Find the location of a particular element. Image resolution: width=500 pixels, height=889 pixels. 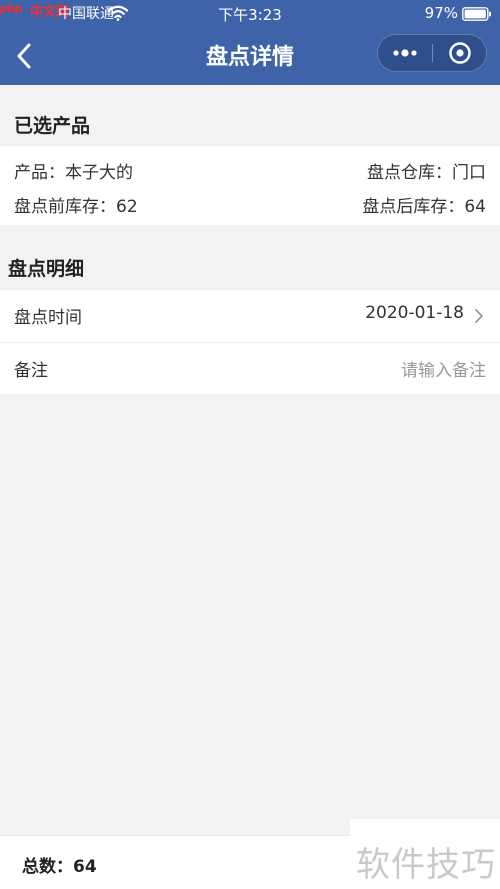

check-time-value: 2020-01-18 is located at coordinates (414, 313).